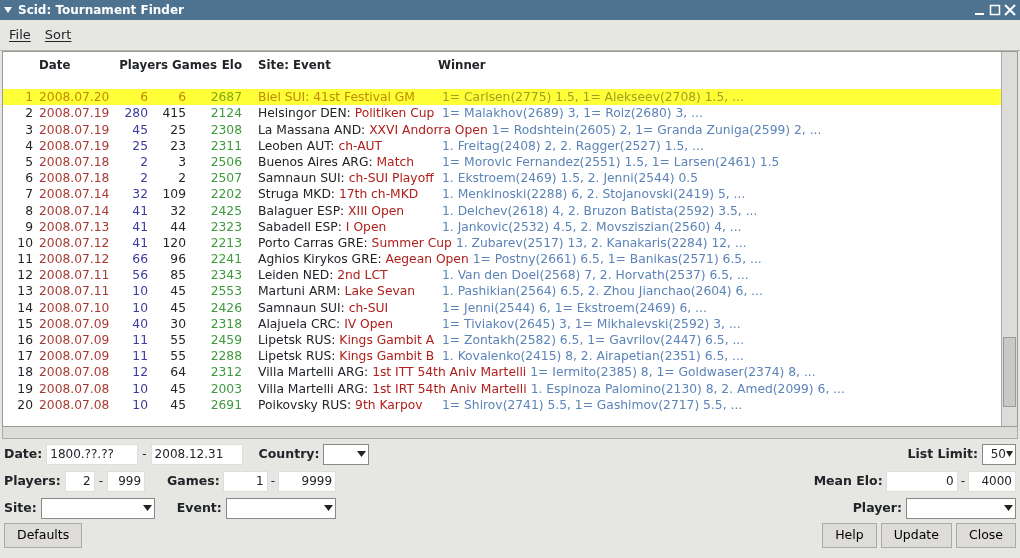 The width and height of the screenshot is (1020, 558). Describe the element at coordinates (296, 145) in the screenshot. I see `site-name: Leoben AUT:` at that location.